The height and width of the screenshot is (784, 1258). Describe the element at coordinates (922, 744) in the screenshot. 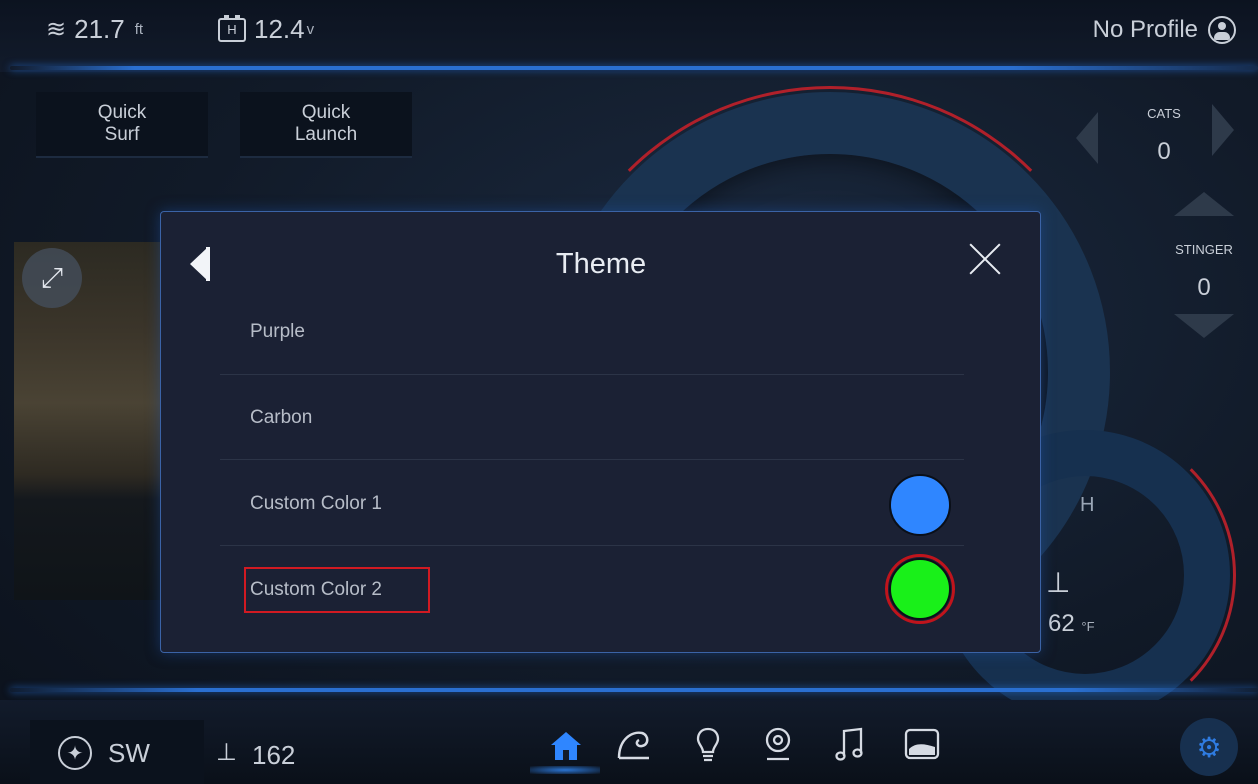

I see `boat-hull-icon` at that location.